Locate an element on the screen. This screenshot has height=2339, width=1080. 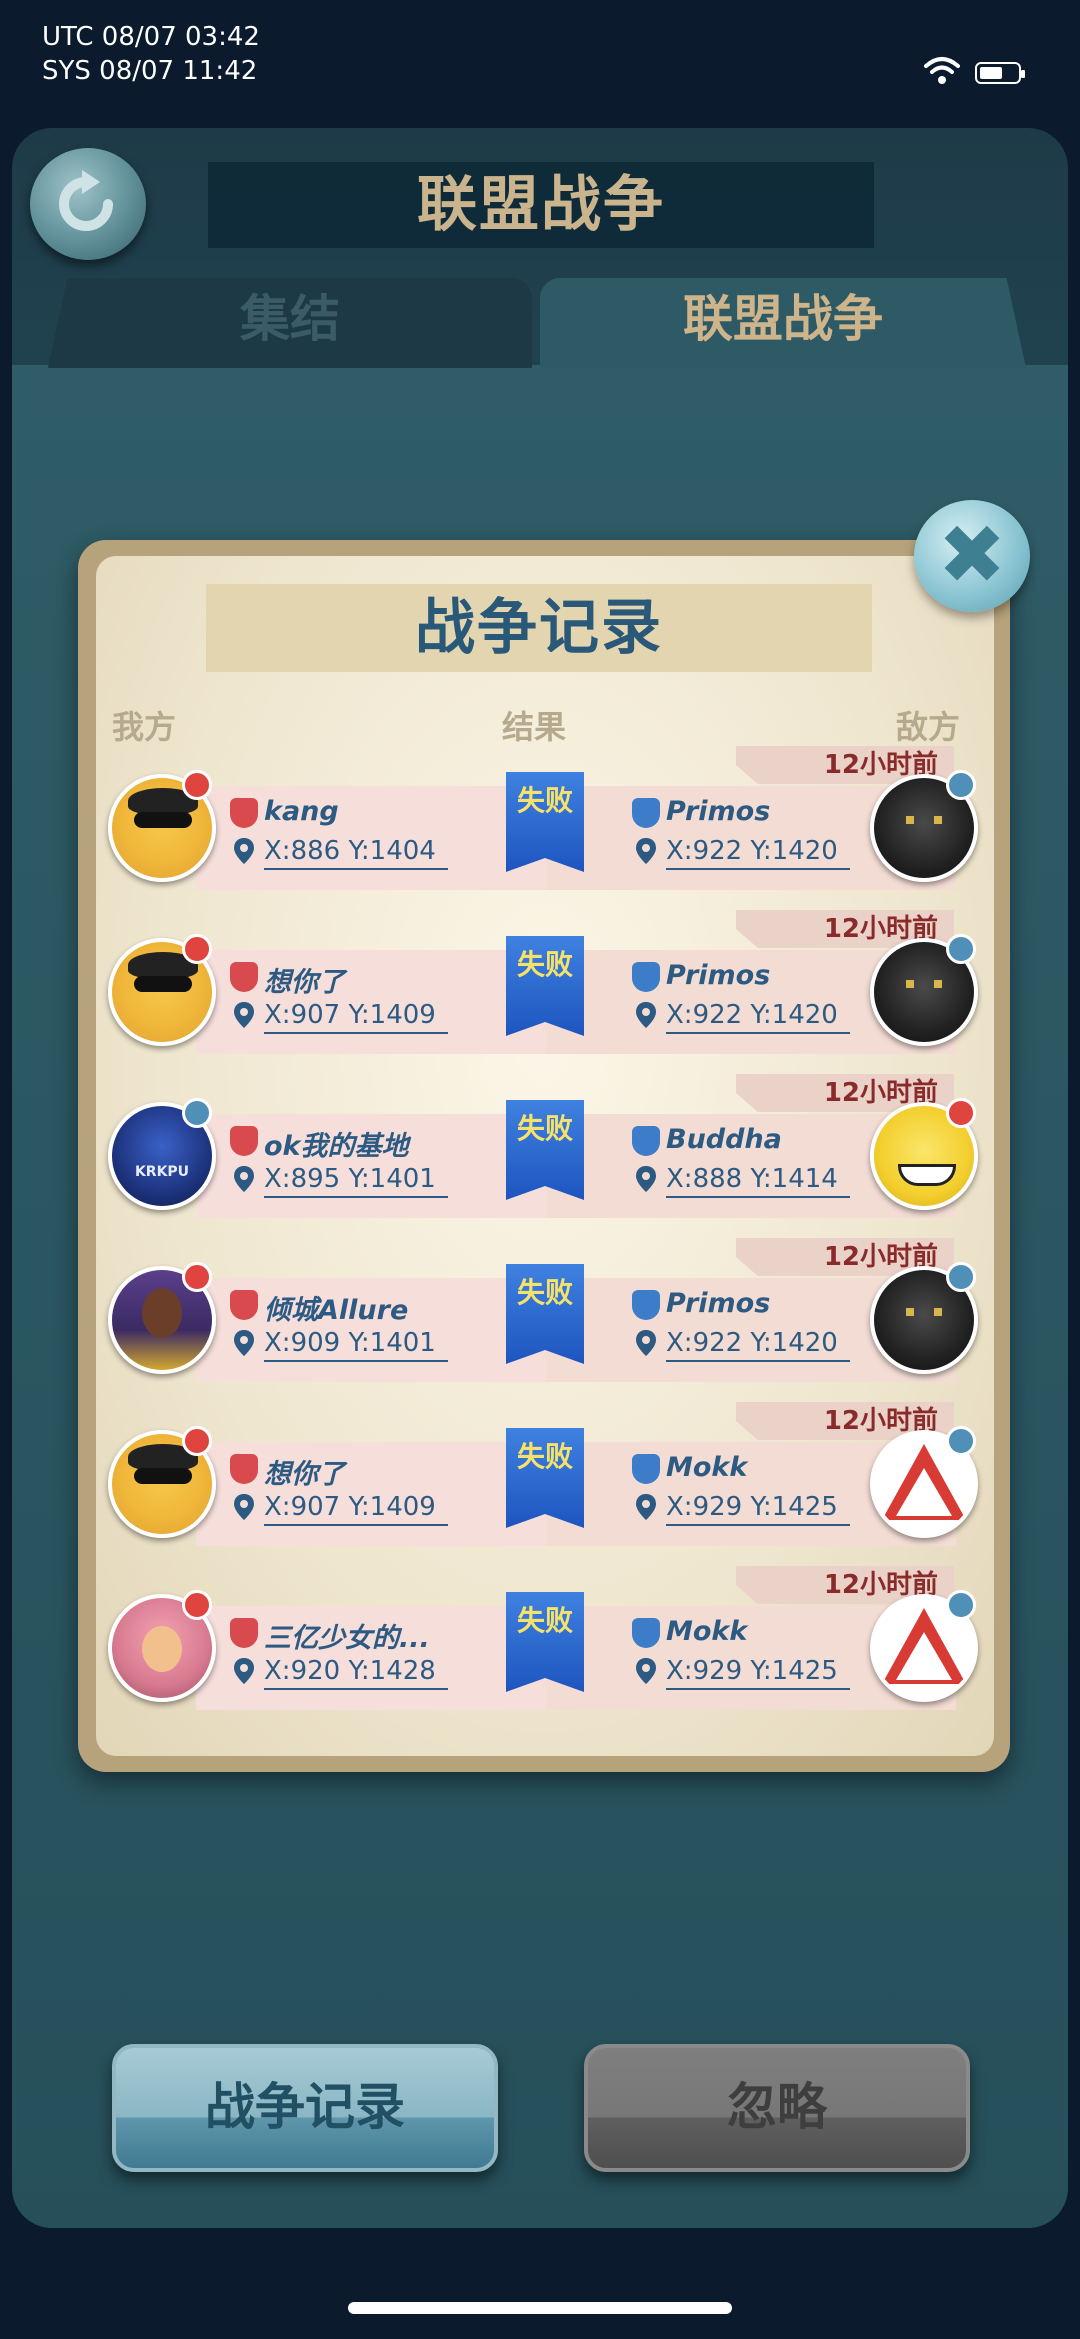
page-title: 联盟战争 is located at coordinates (541, 205).